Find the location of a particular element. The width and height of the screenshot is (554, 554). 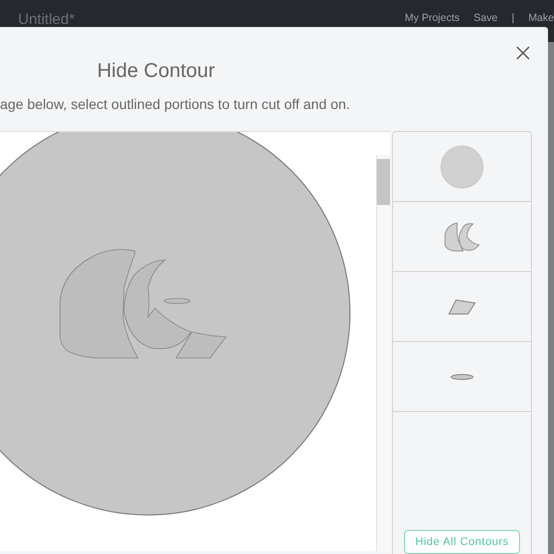

quad-thumbnail-icon is located at coordinates (462, 307).